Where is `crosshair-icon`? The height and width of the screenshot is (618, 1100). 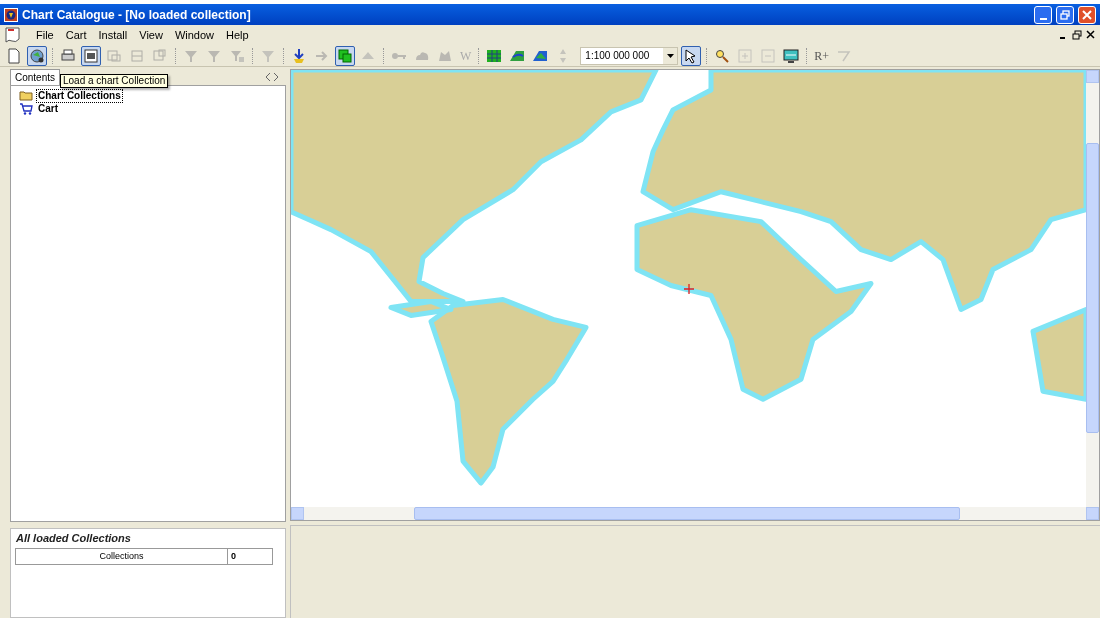
crosshair-icon is located at coordinates (689, 289).